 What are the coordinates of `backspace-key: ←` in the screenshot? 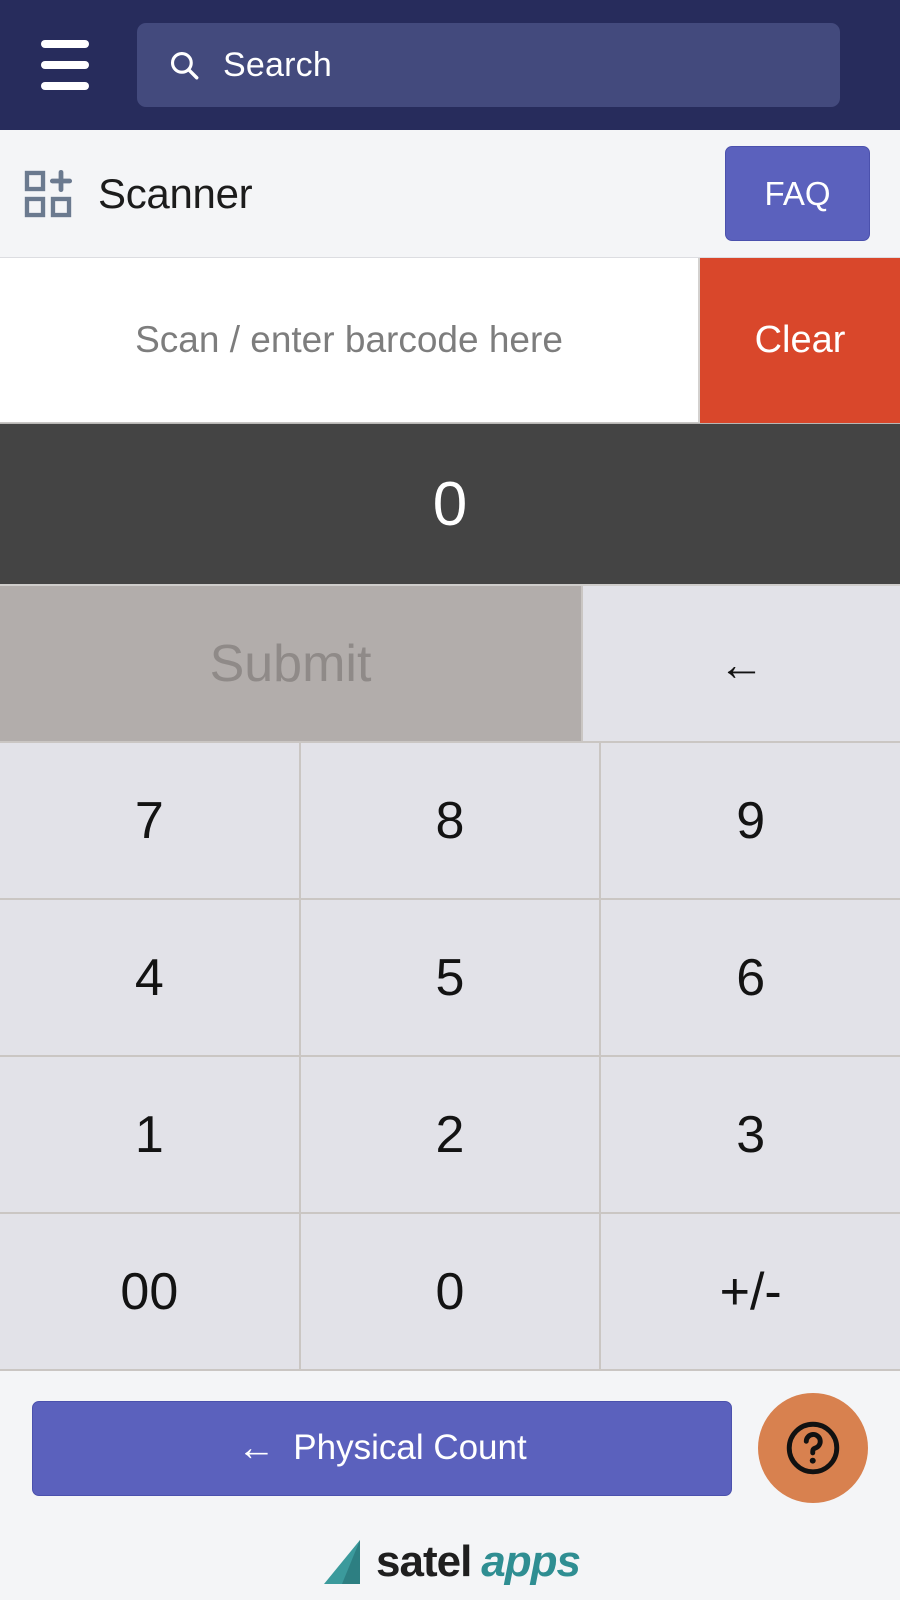 It's located at (741, 664).